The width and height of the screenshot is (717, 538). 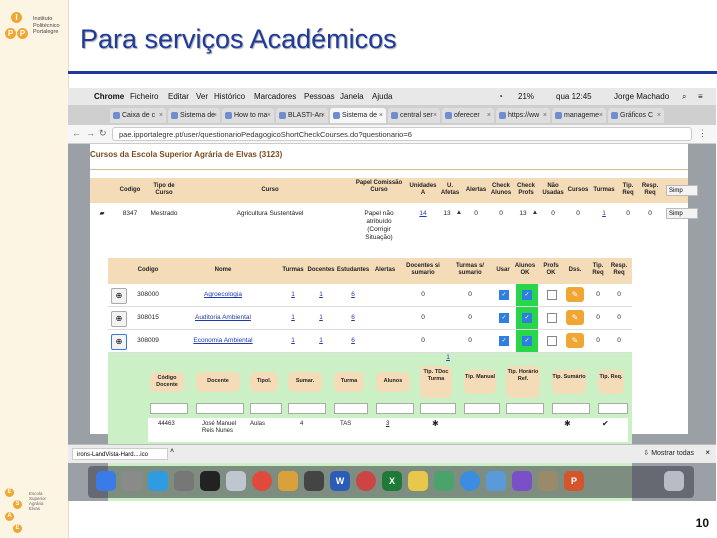 What do you see at coordinates (574, 481) in the screenshot?
I see `powerpoint-icon: P` at bounding box center [574, 481].